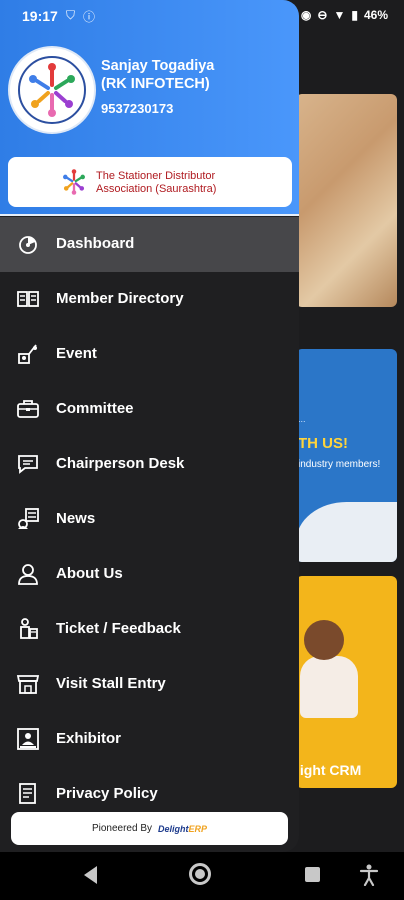 The width and height of the screenshot is (404, 900). Describe the element at coordinates (107, 793) in the screenshot. I see `menu-item-label: Privacy Policy` at that location.